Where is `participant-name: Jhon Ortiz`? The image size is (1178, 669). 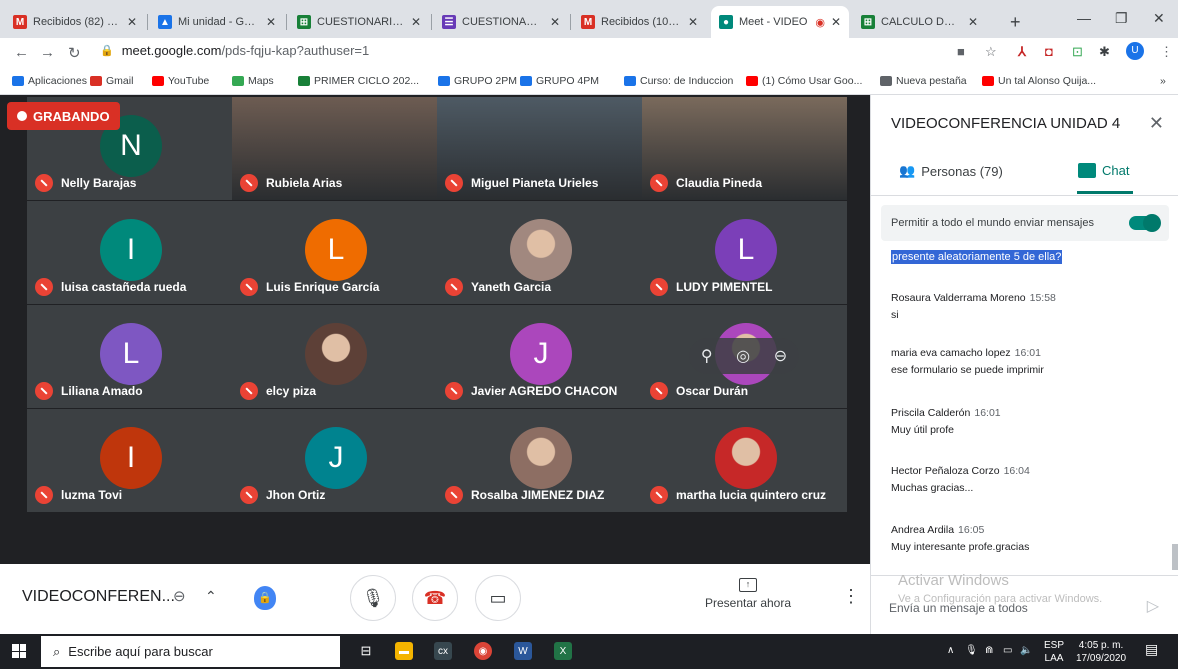 participant-name: Jhon Ortiz is located at coordinates (296, 495).